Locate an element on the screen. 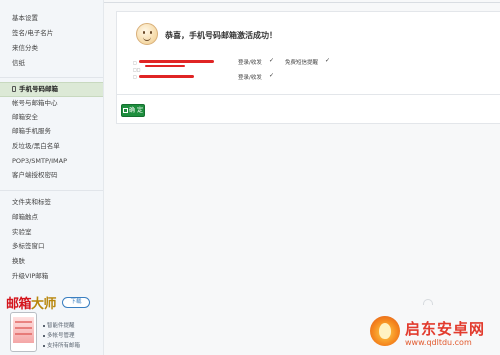  sidebar-item-mobile-mailbox: 手机号码邮箱 is located at coordinates (51, 89).